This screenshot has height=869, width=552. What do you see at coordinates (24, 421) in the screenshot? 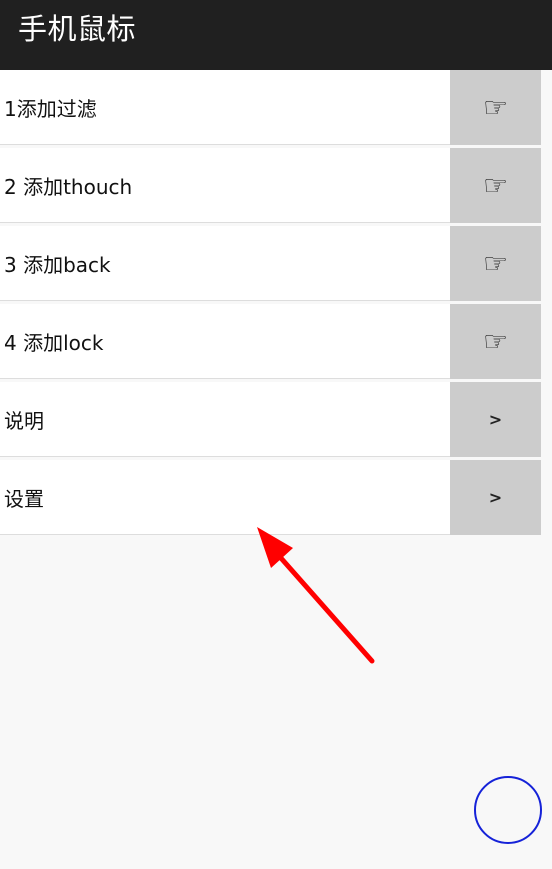
I see `menu-item-label: 说明` at bounding box center [24, 421].